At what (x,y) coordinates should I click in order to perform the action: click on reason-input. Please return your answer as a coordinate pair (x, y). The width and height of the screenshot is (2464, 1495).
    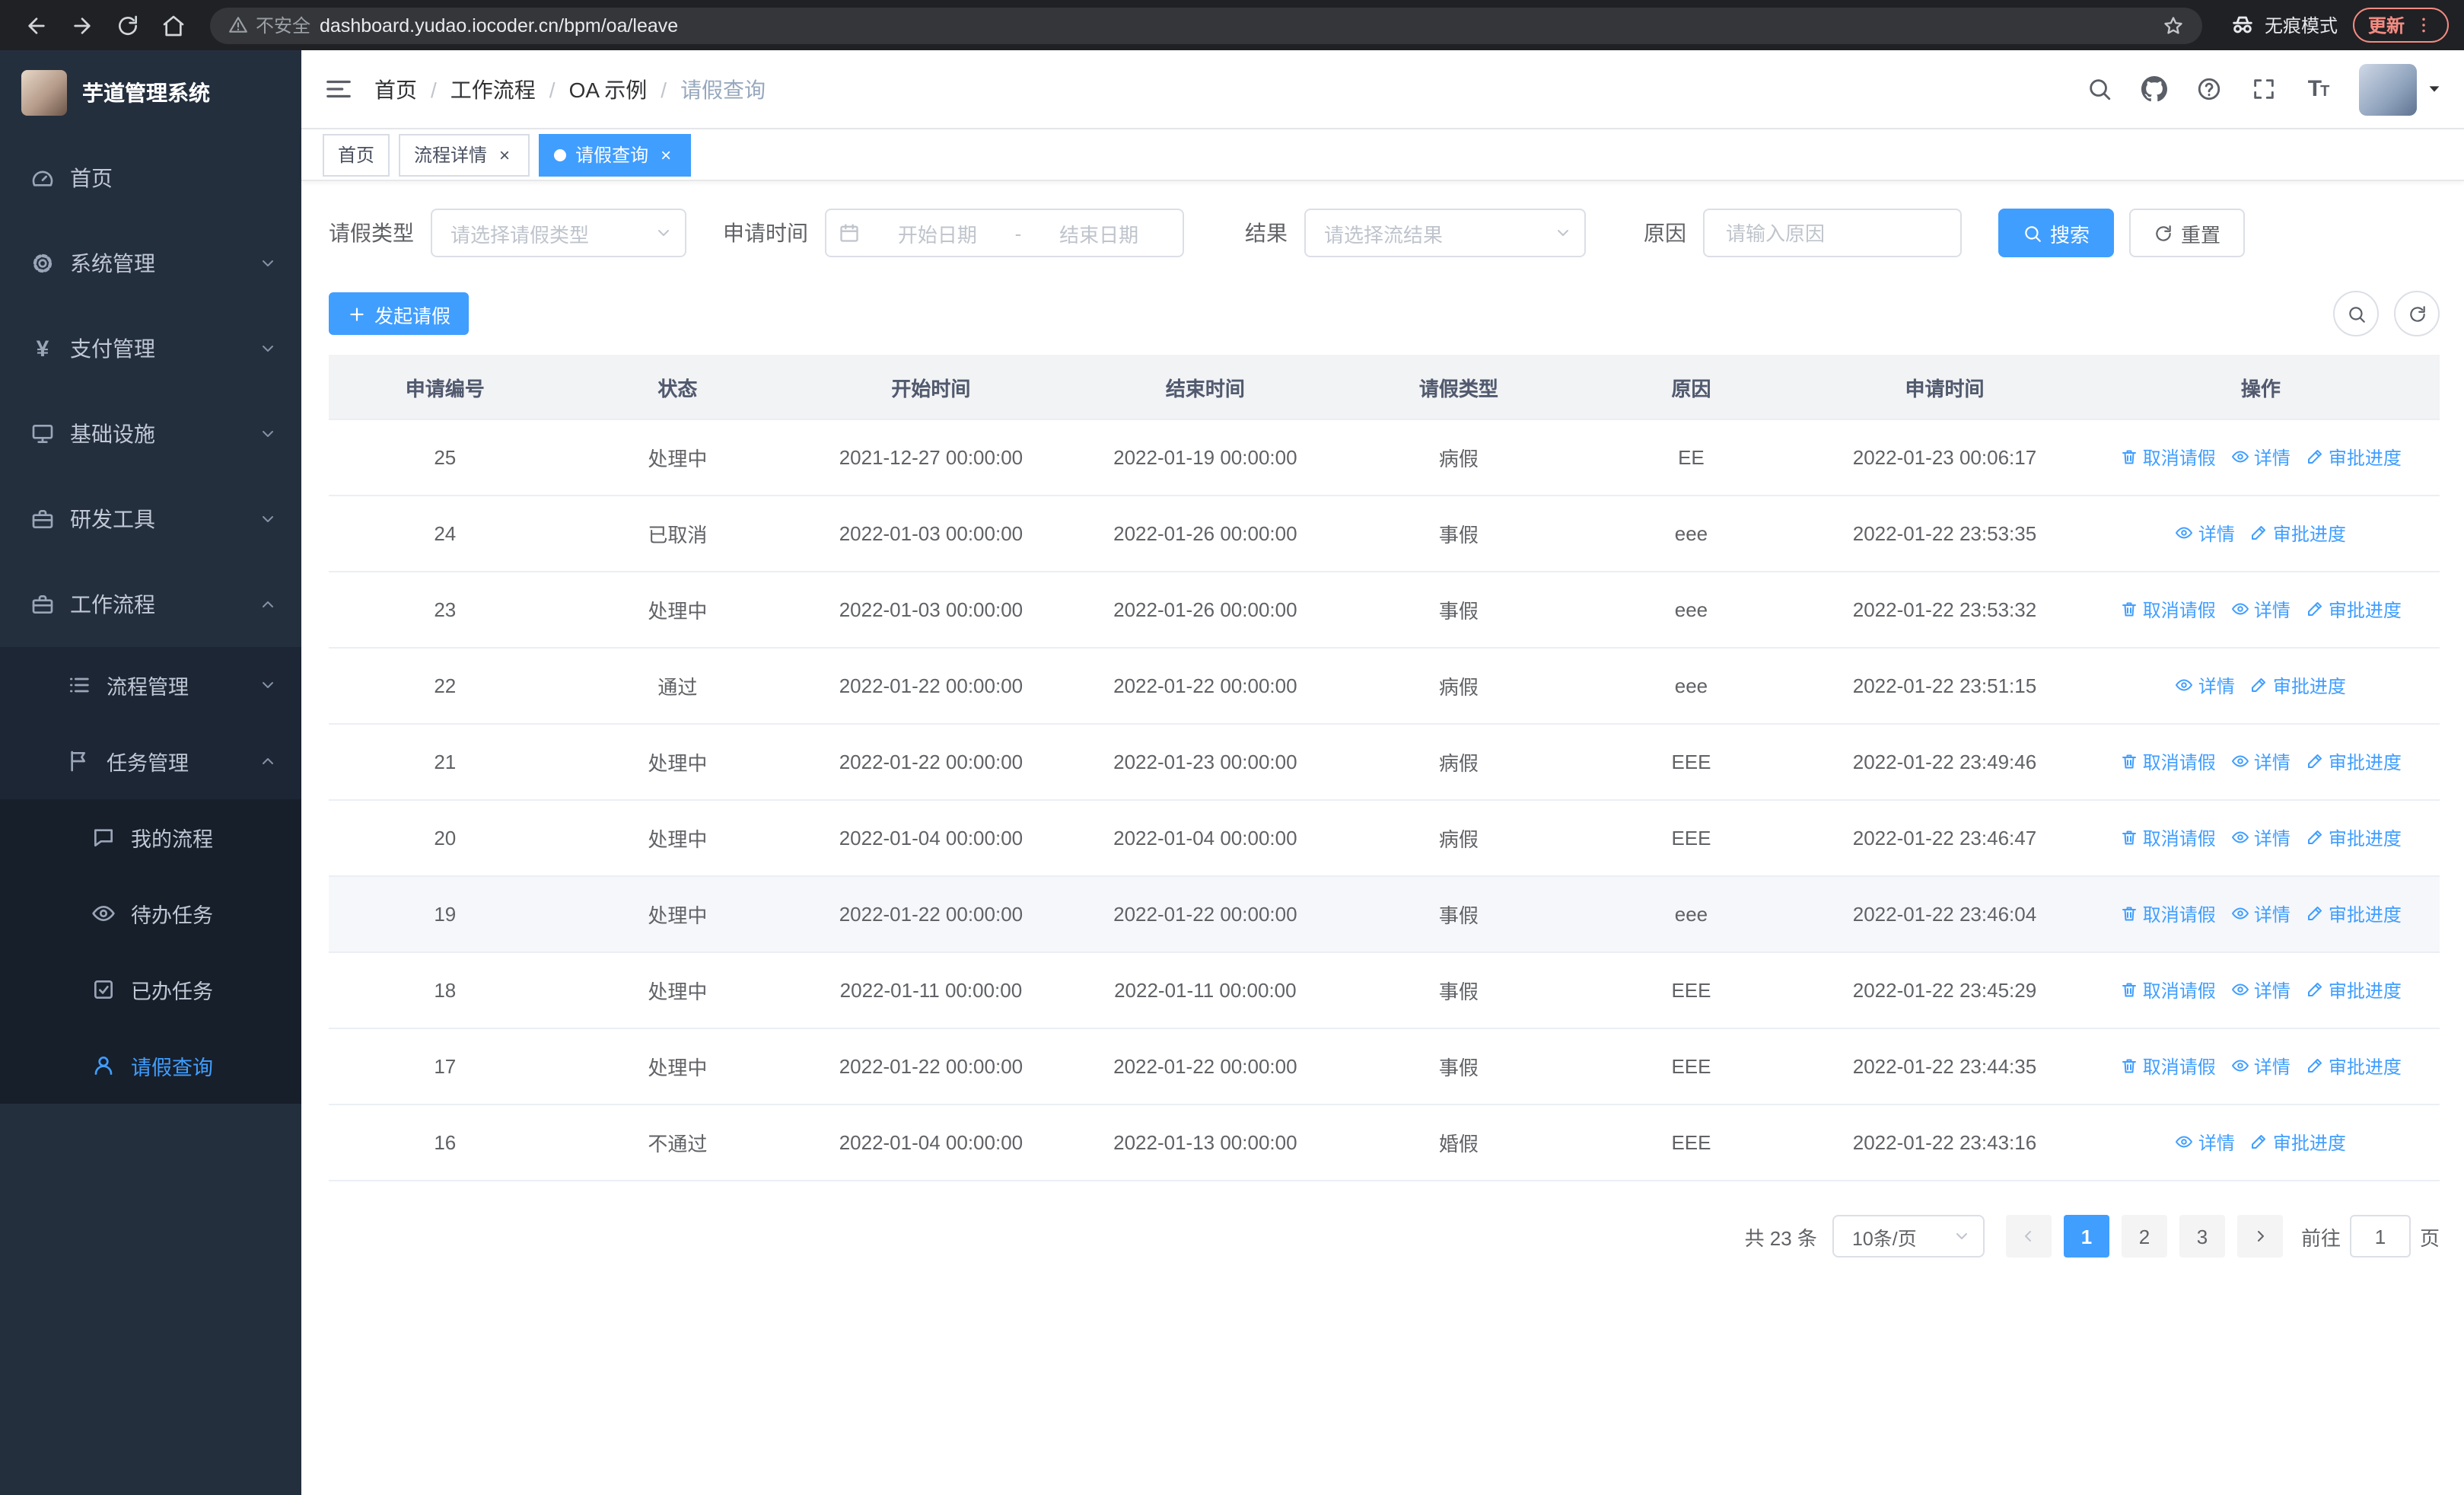
    Looking at the image, I should click on (1832, 233).